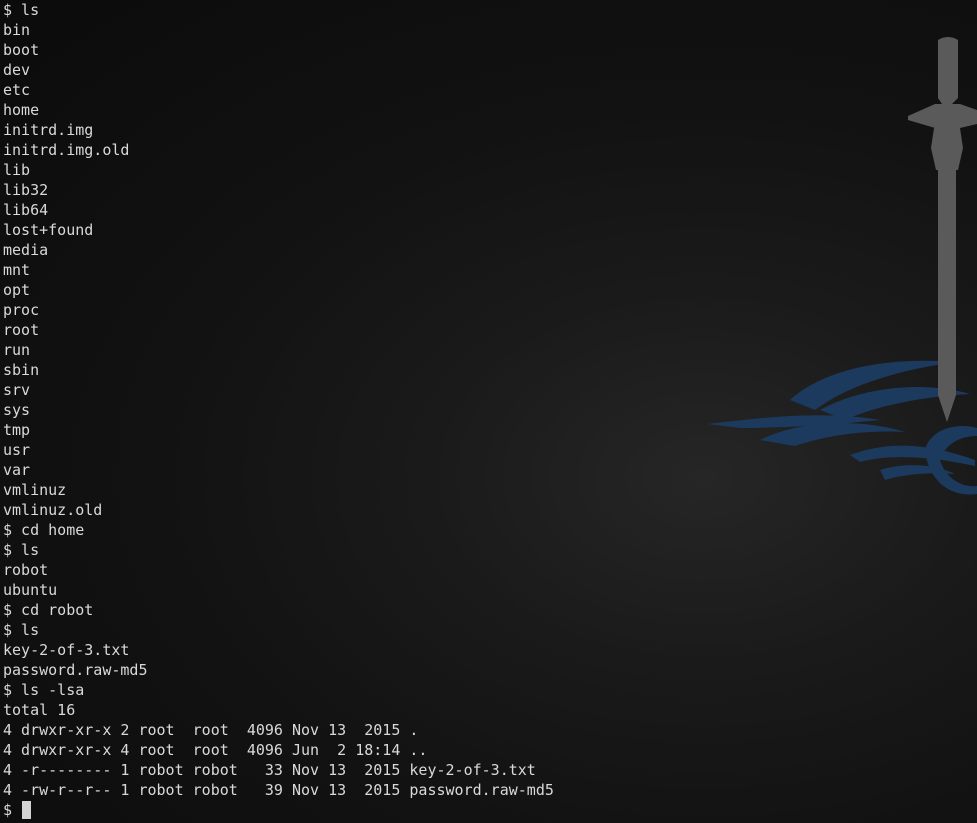  Describe the element at coordinates (17, 270) in the screenshot. I see `output-line: mnt` at that location.